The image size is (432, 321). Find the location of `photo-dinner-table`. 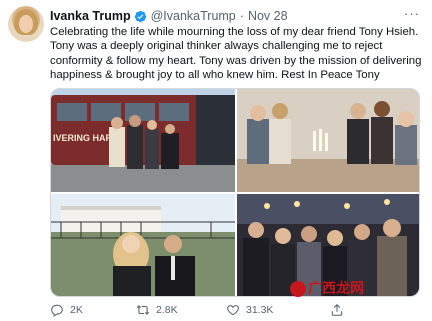

photo-dinner-table is located at coordinates (328, 140).